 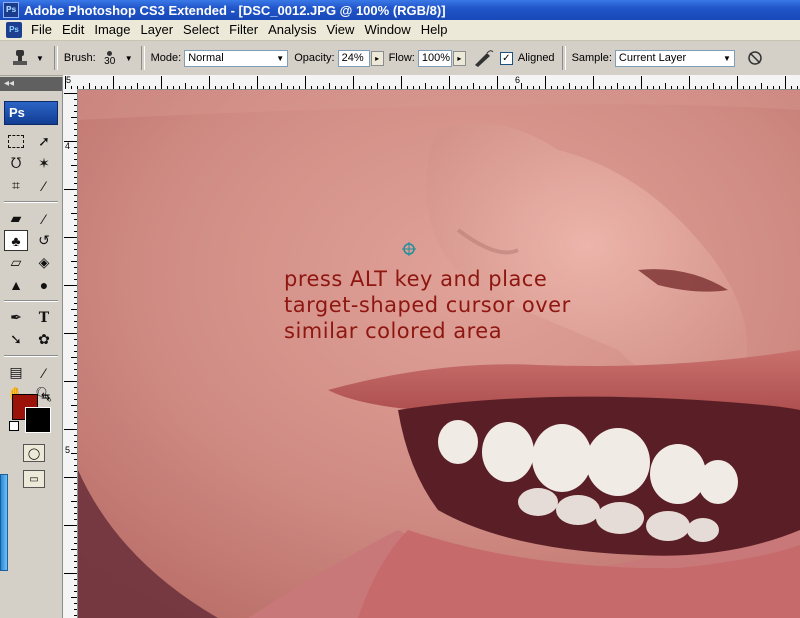 I want to click on toolbox-collapse-button: ◂◂, so click(x=31, y=84).